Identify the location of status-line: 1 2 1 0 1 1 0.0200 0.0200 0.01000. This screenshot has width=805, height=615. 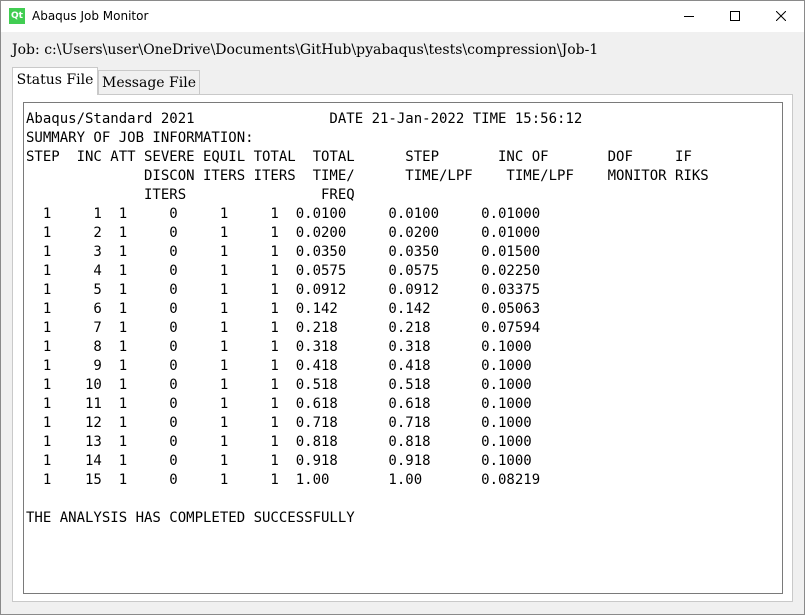
(283, 233).